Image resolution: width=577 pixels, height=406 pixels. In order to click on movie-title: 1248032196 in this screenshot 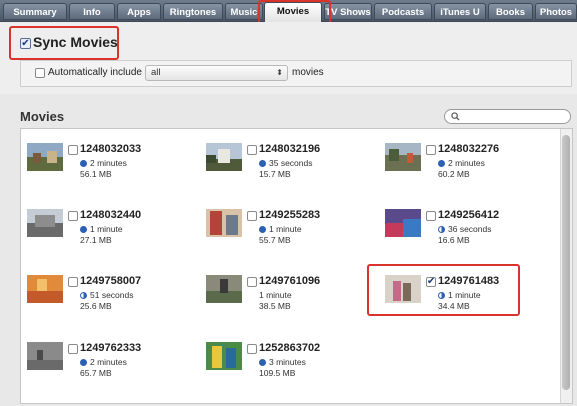, I will do `click(290, 149)`.